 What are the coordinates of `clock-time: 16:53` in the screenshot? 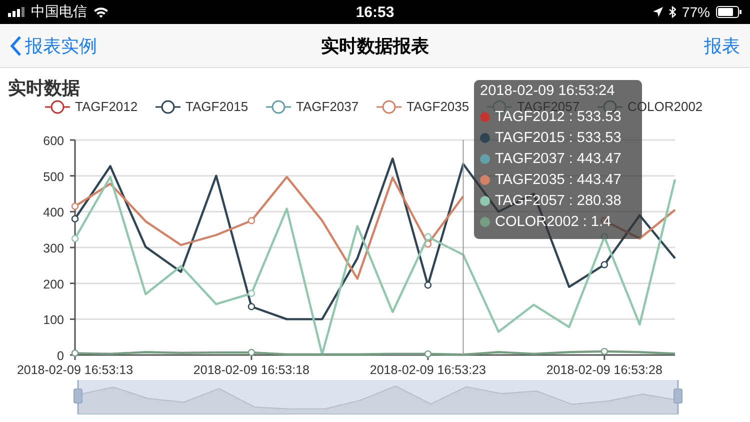 It's located at (375, 12).